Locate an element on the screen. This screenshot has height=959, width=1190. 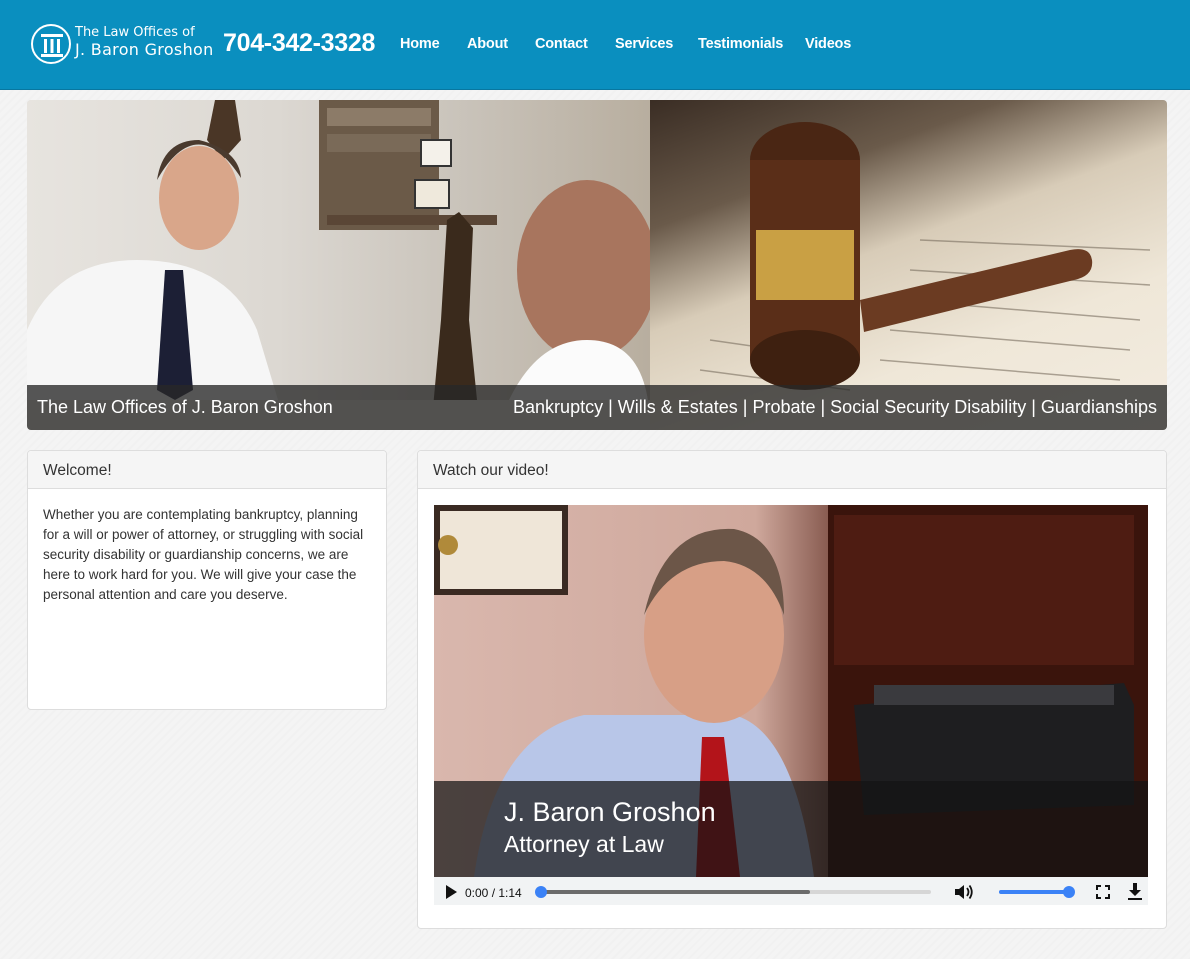
download-icon is located at coordinates (1135, 894).